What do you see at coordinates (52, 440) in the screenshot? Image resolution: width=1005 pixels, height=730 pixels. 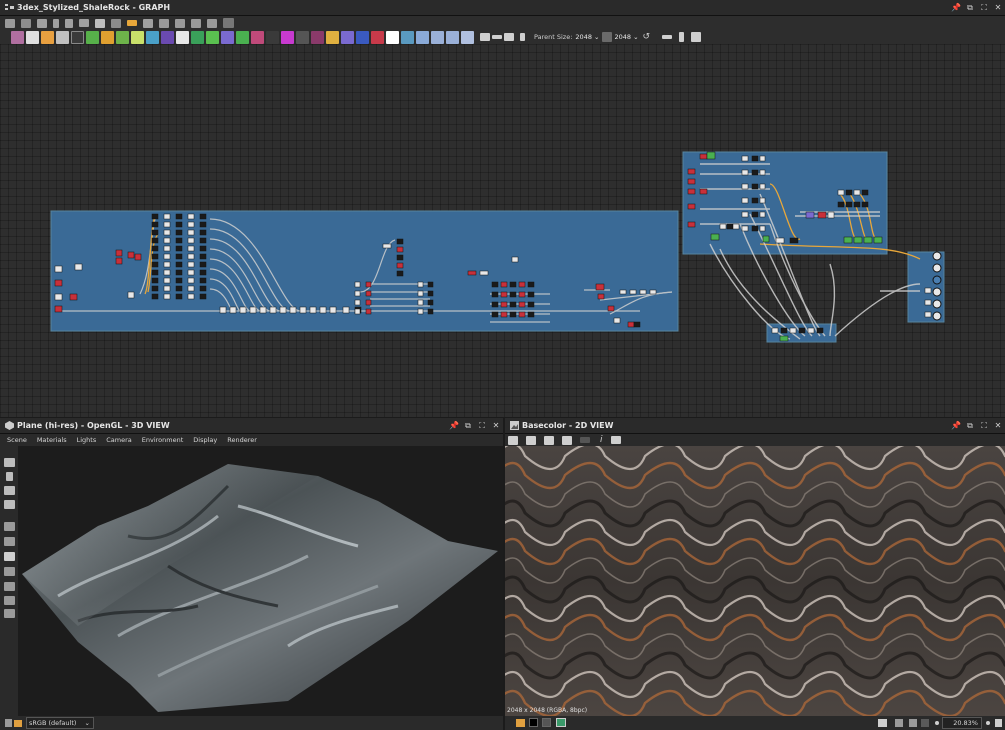 I see `menu-materials: Materials` at bounding box center [52, 440].